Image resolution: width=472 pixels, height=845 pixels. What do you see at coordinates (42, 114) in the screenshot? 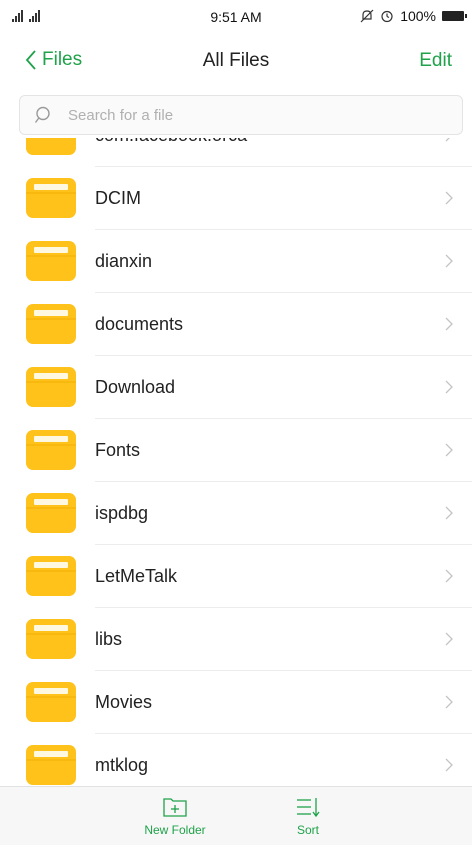
I see `search-icon` at bounding box center [42, 114].